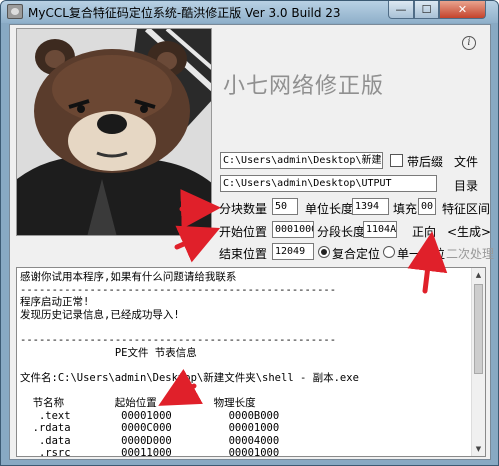  I want to click on end-input: 12049, so click(293, 251).